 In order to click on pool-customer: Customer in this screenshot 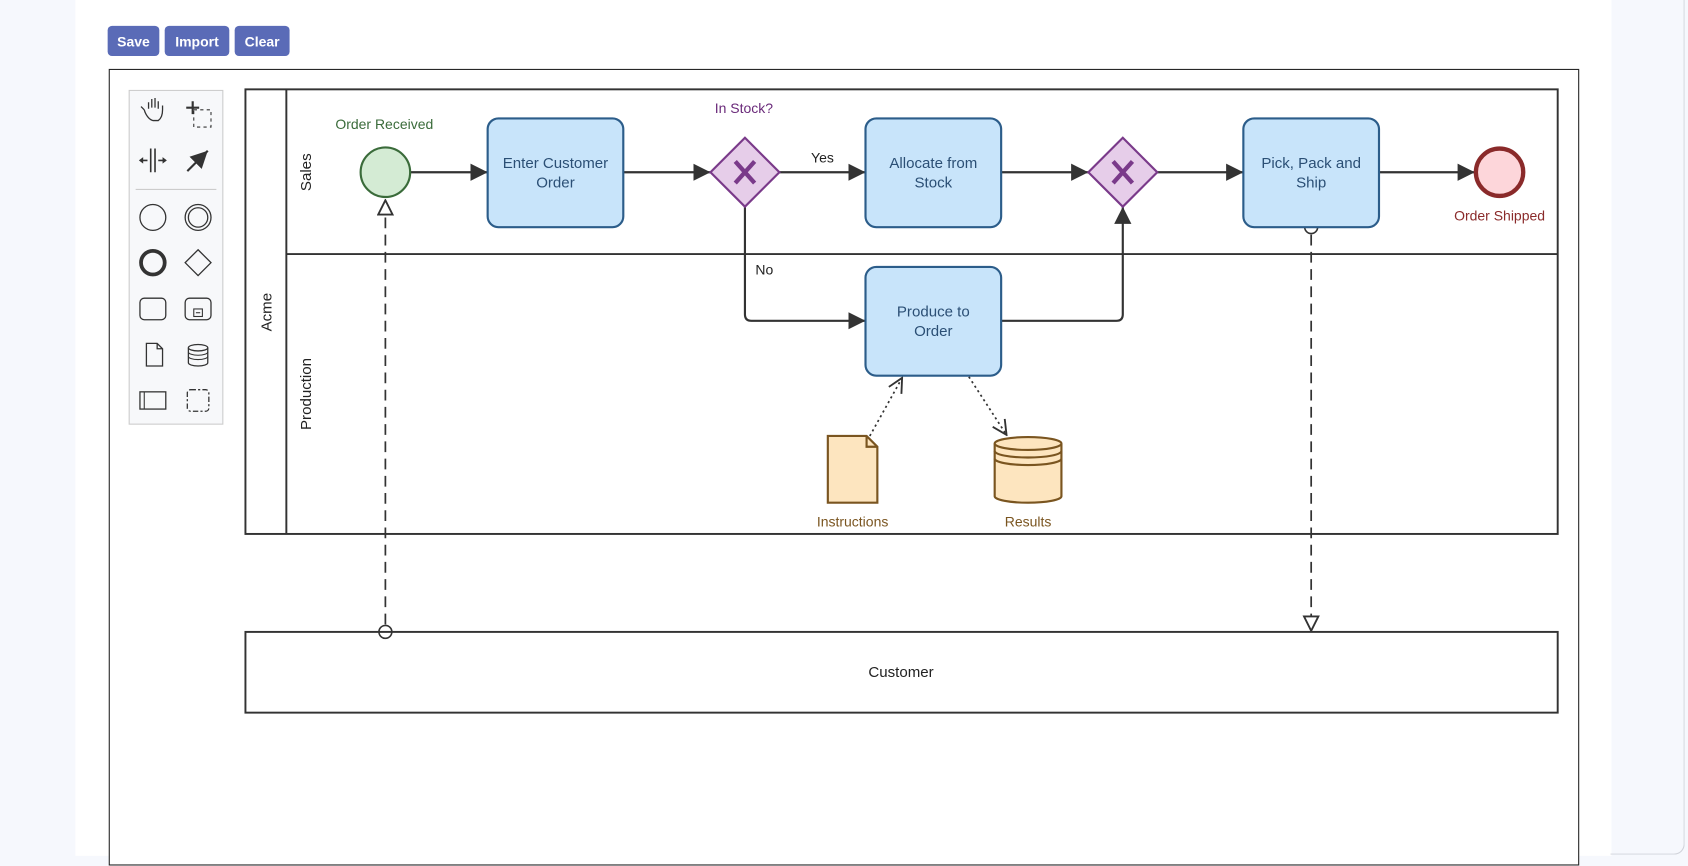, I will do `click(901, 672)`.